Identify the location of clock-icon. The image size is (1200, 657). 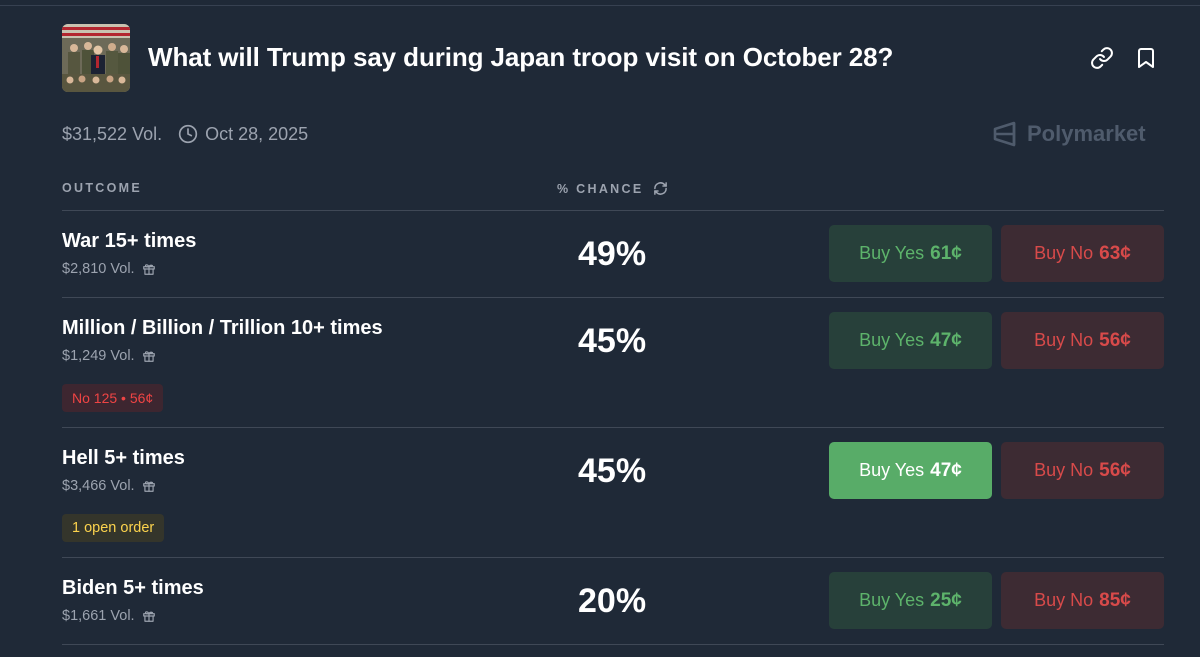
(188, 134).